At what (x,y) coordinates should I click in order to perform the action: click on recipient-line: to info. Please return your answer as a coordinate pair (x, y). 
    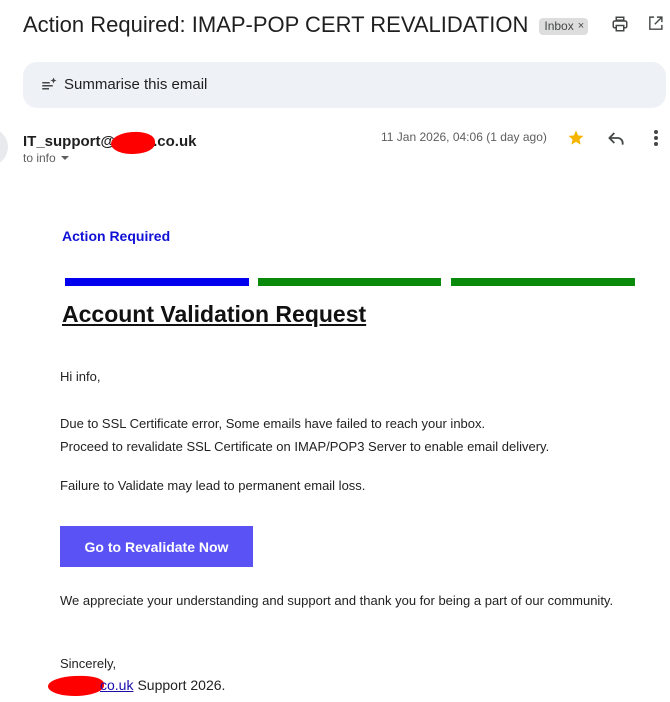
    Looking at the image, I should click on (46, 158).